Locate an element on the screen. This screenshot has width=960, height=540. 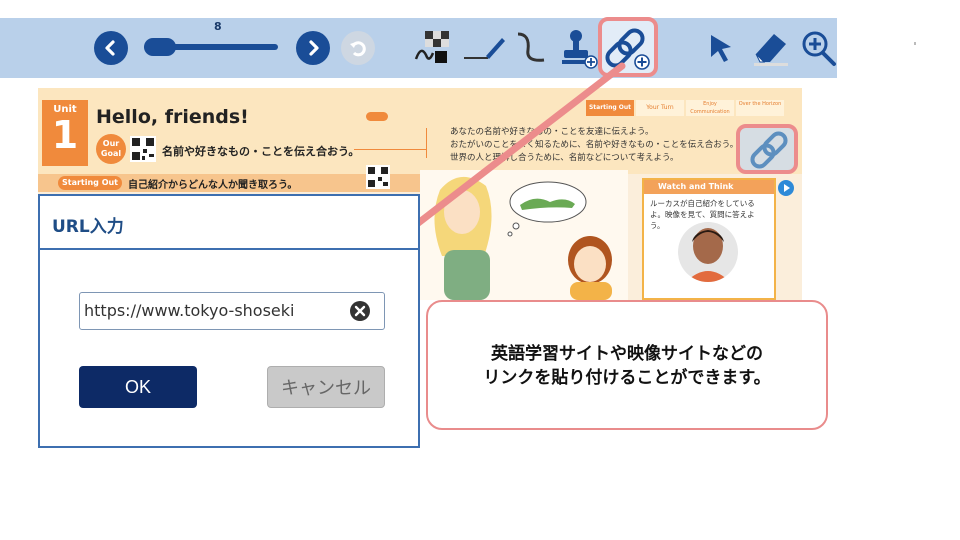
callout-line-1: 英語学習サイトや映像サイトなどの is located at coordinates (627, 354).